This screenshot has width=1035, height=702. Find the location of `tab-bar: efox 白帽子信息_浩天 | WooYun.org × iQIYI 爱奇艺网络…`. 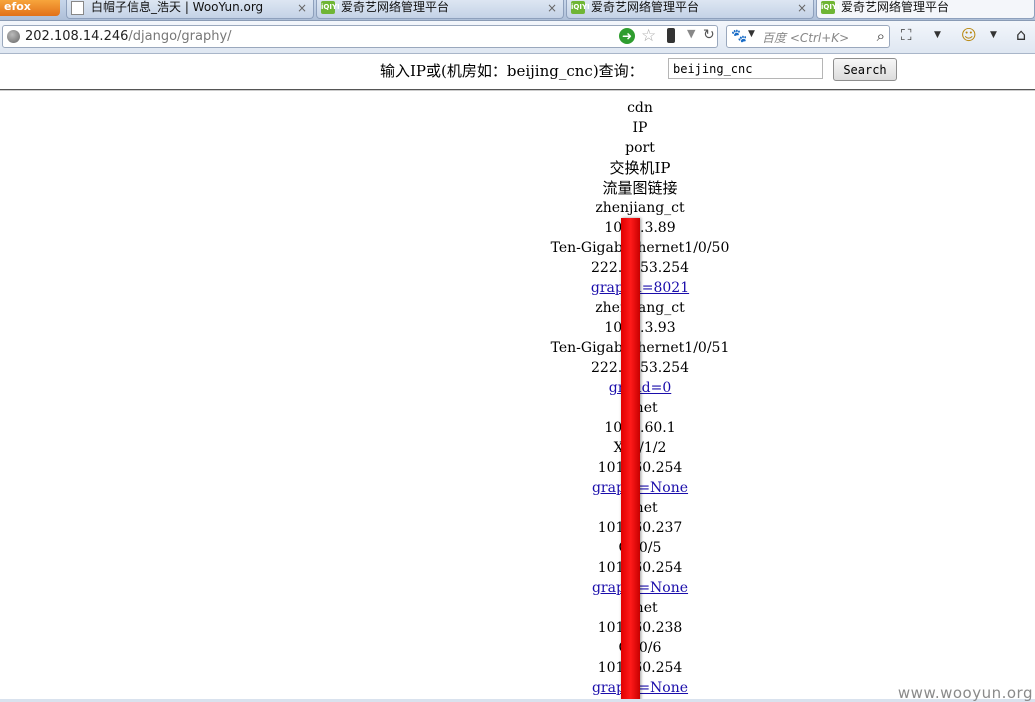

tab-bar: efox 白帽子信息_浩天 | WooYun.org × iQIYI 爱奇艺网络… is located at coordinates (517, 10).